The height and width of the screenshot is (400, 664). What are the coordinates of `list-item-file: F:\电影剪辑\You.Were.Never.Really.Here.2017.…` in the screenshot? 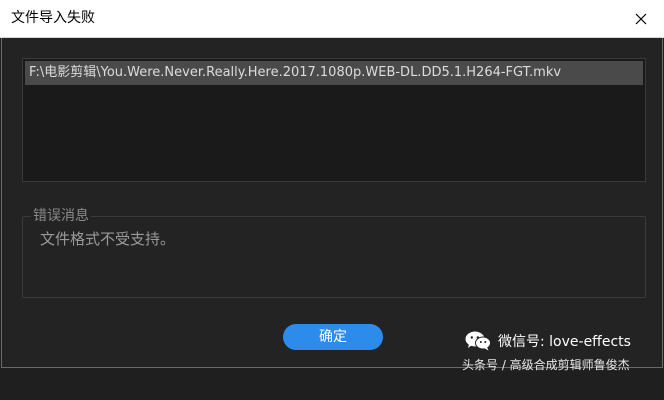 It's located at (334, 73).